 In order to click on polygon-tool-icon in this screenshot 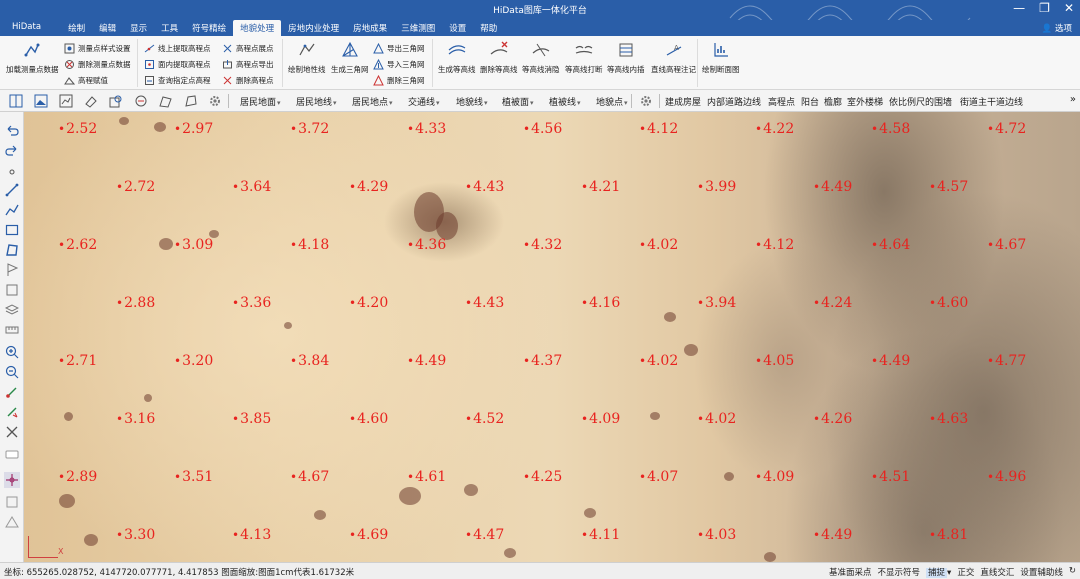, I will do `click(12, 250)`.